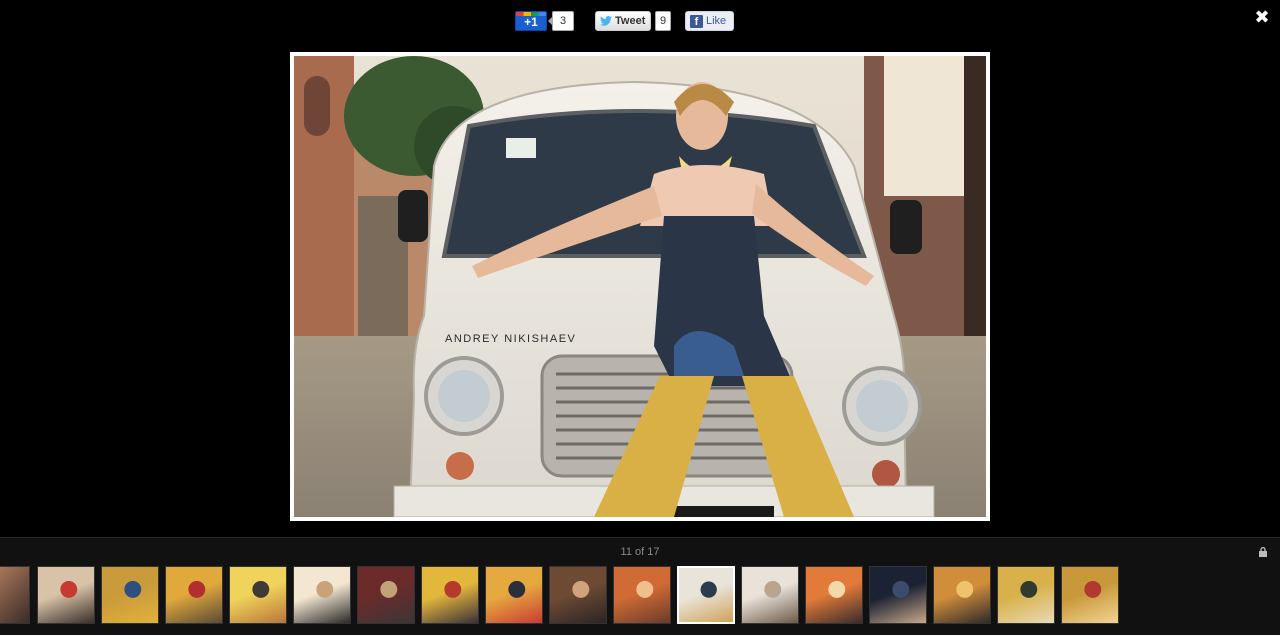  I want to click on tweet-button: Tweet, so click(623, 21).